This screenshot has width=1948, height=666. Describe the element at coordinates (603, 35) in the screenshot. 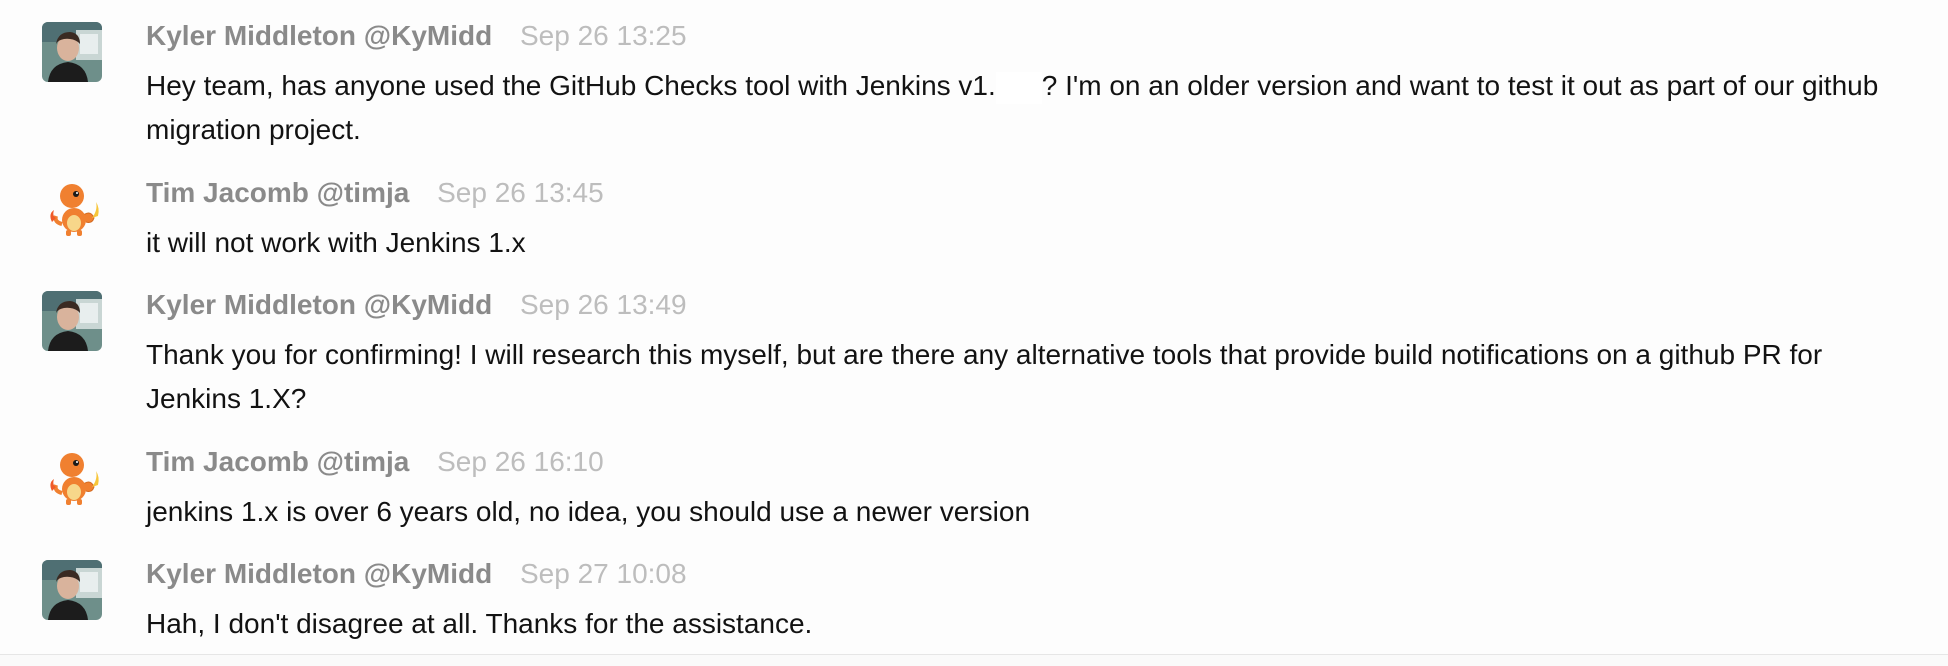

I see `message-timestamp: Sep 26 13:25` at that location.